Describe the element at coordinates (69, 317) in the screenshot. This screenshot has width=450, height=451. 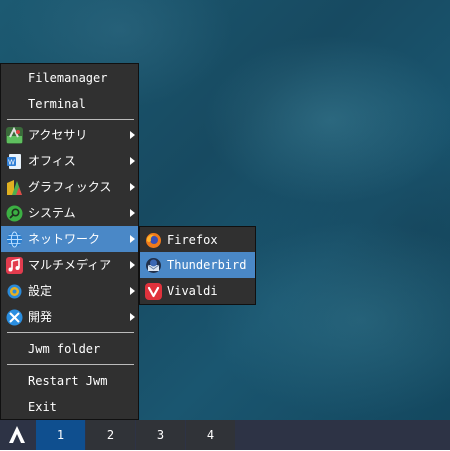
I see `menu-item-development: 開発` at that location.